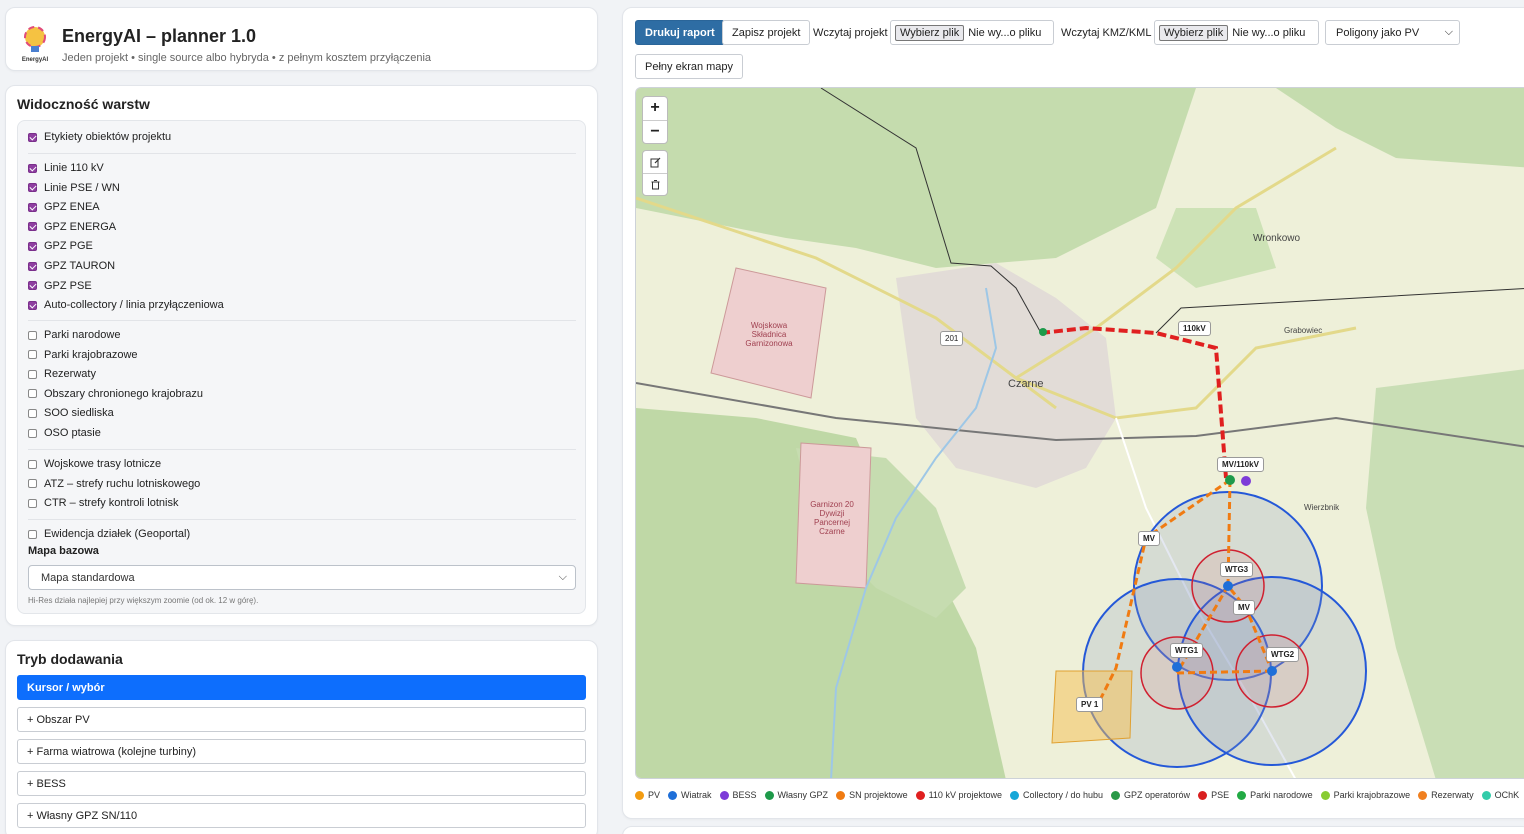 The image size is (1524, 834). What do you see at coordinates (930, 32) in the screenshot?
I see `choose-file-button: Wybierz plik` at bounding box center [930, 32].